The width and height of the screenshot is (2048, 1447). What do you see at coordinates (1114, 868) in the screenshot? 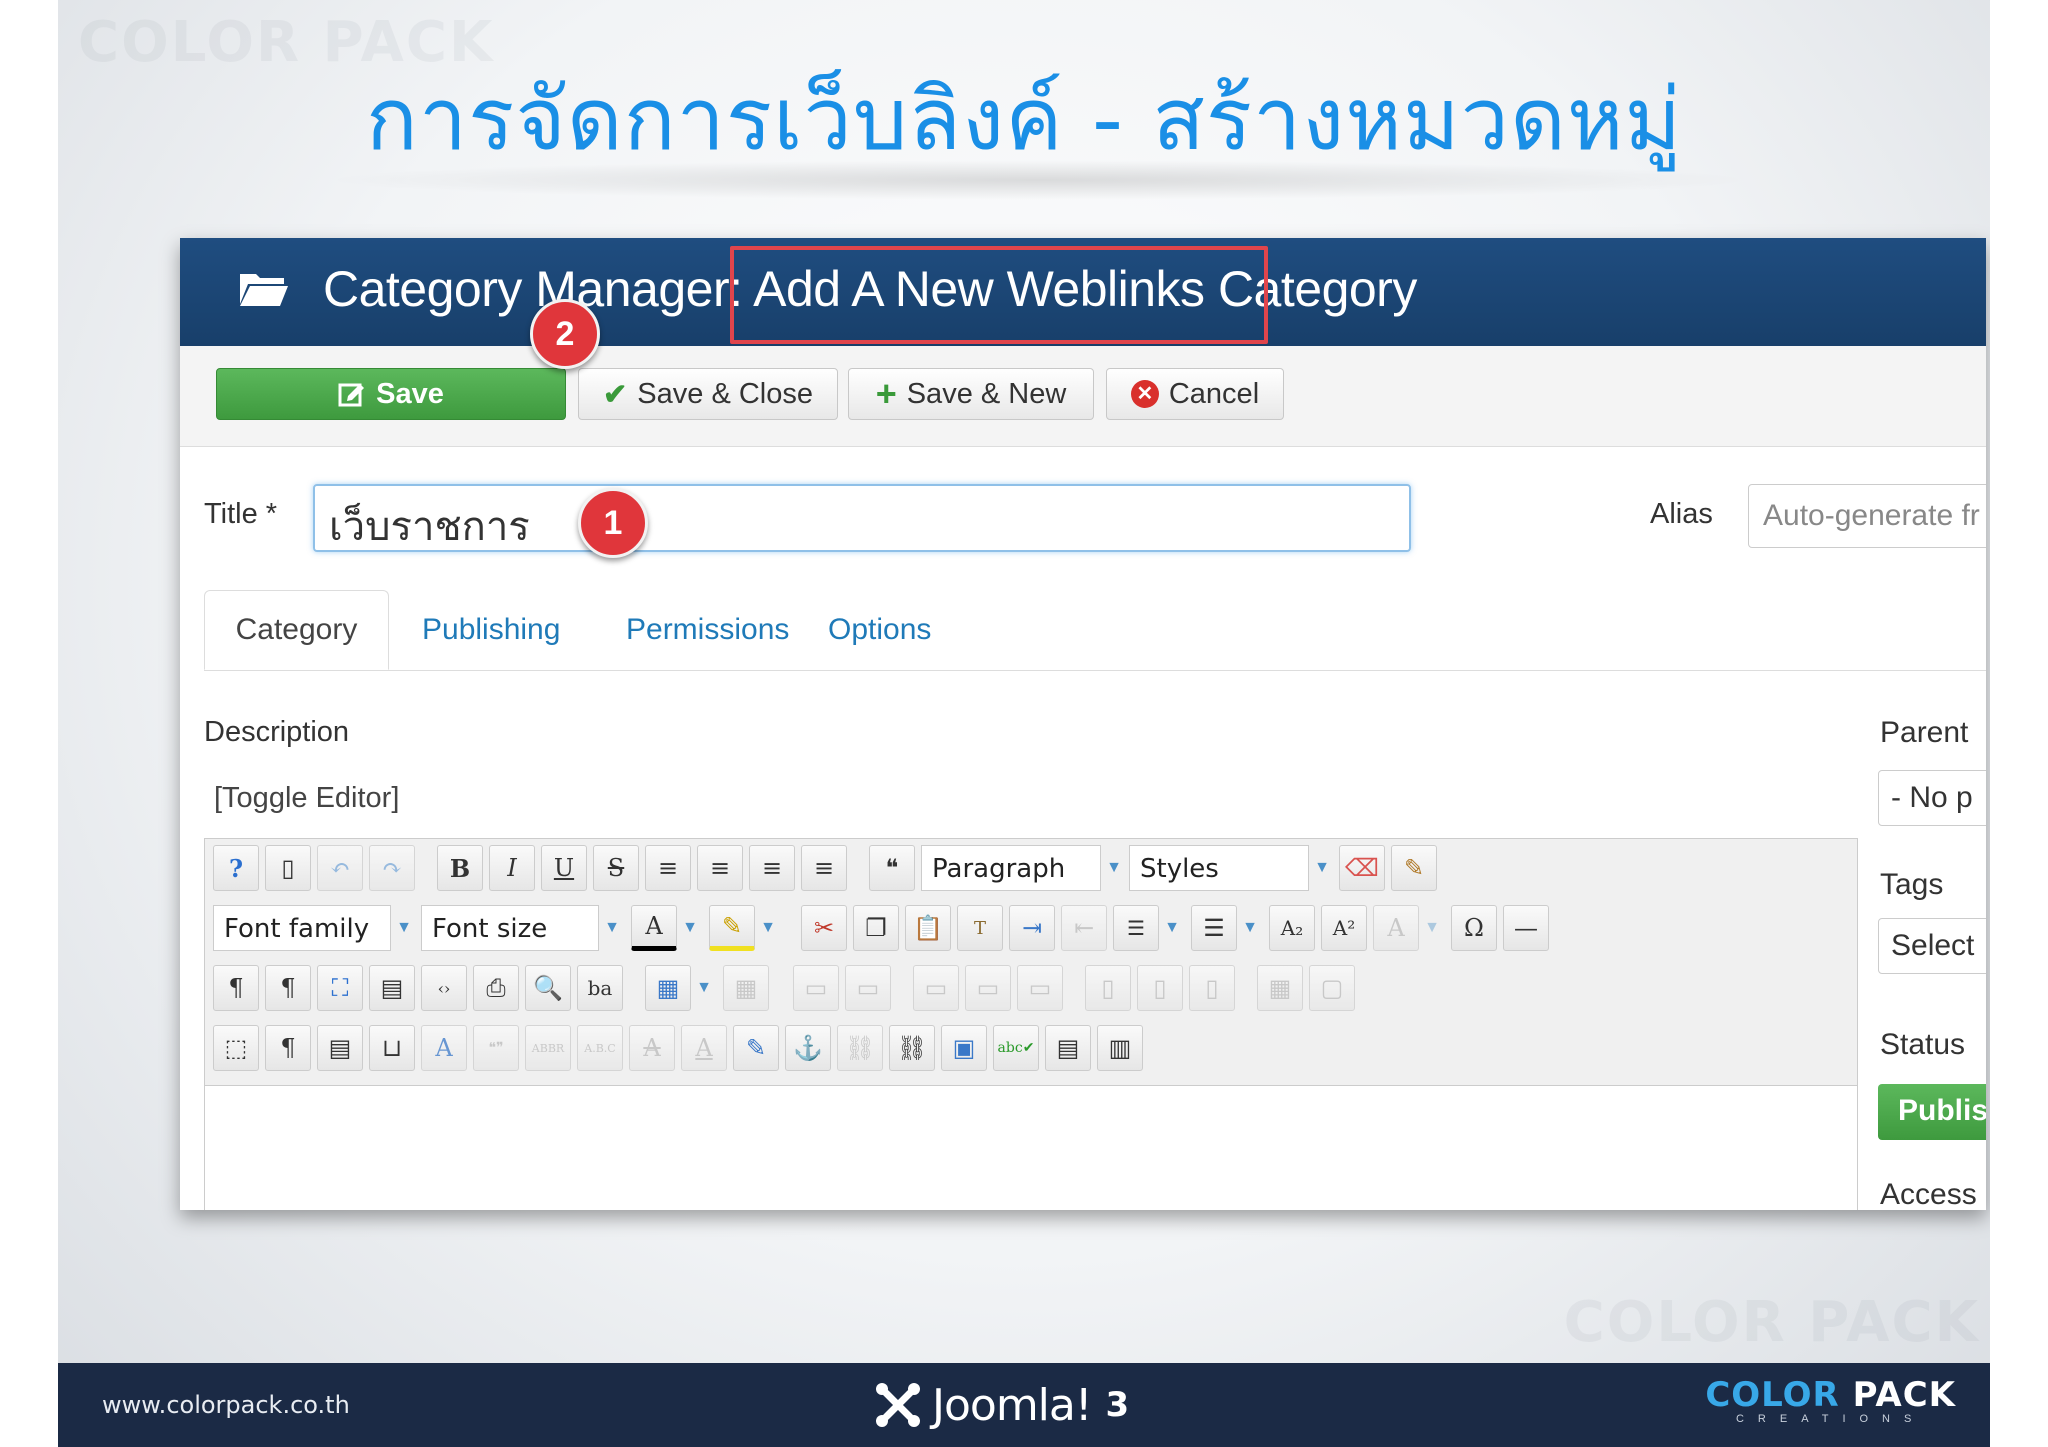
I see `format-dropdown-icon: ▼` at bounding box center [1114, 868].